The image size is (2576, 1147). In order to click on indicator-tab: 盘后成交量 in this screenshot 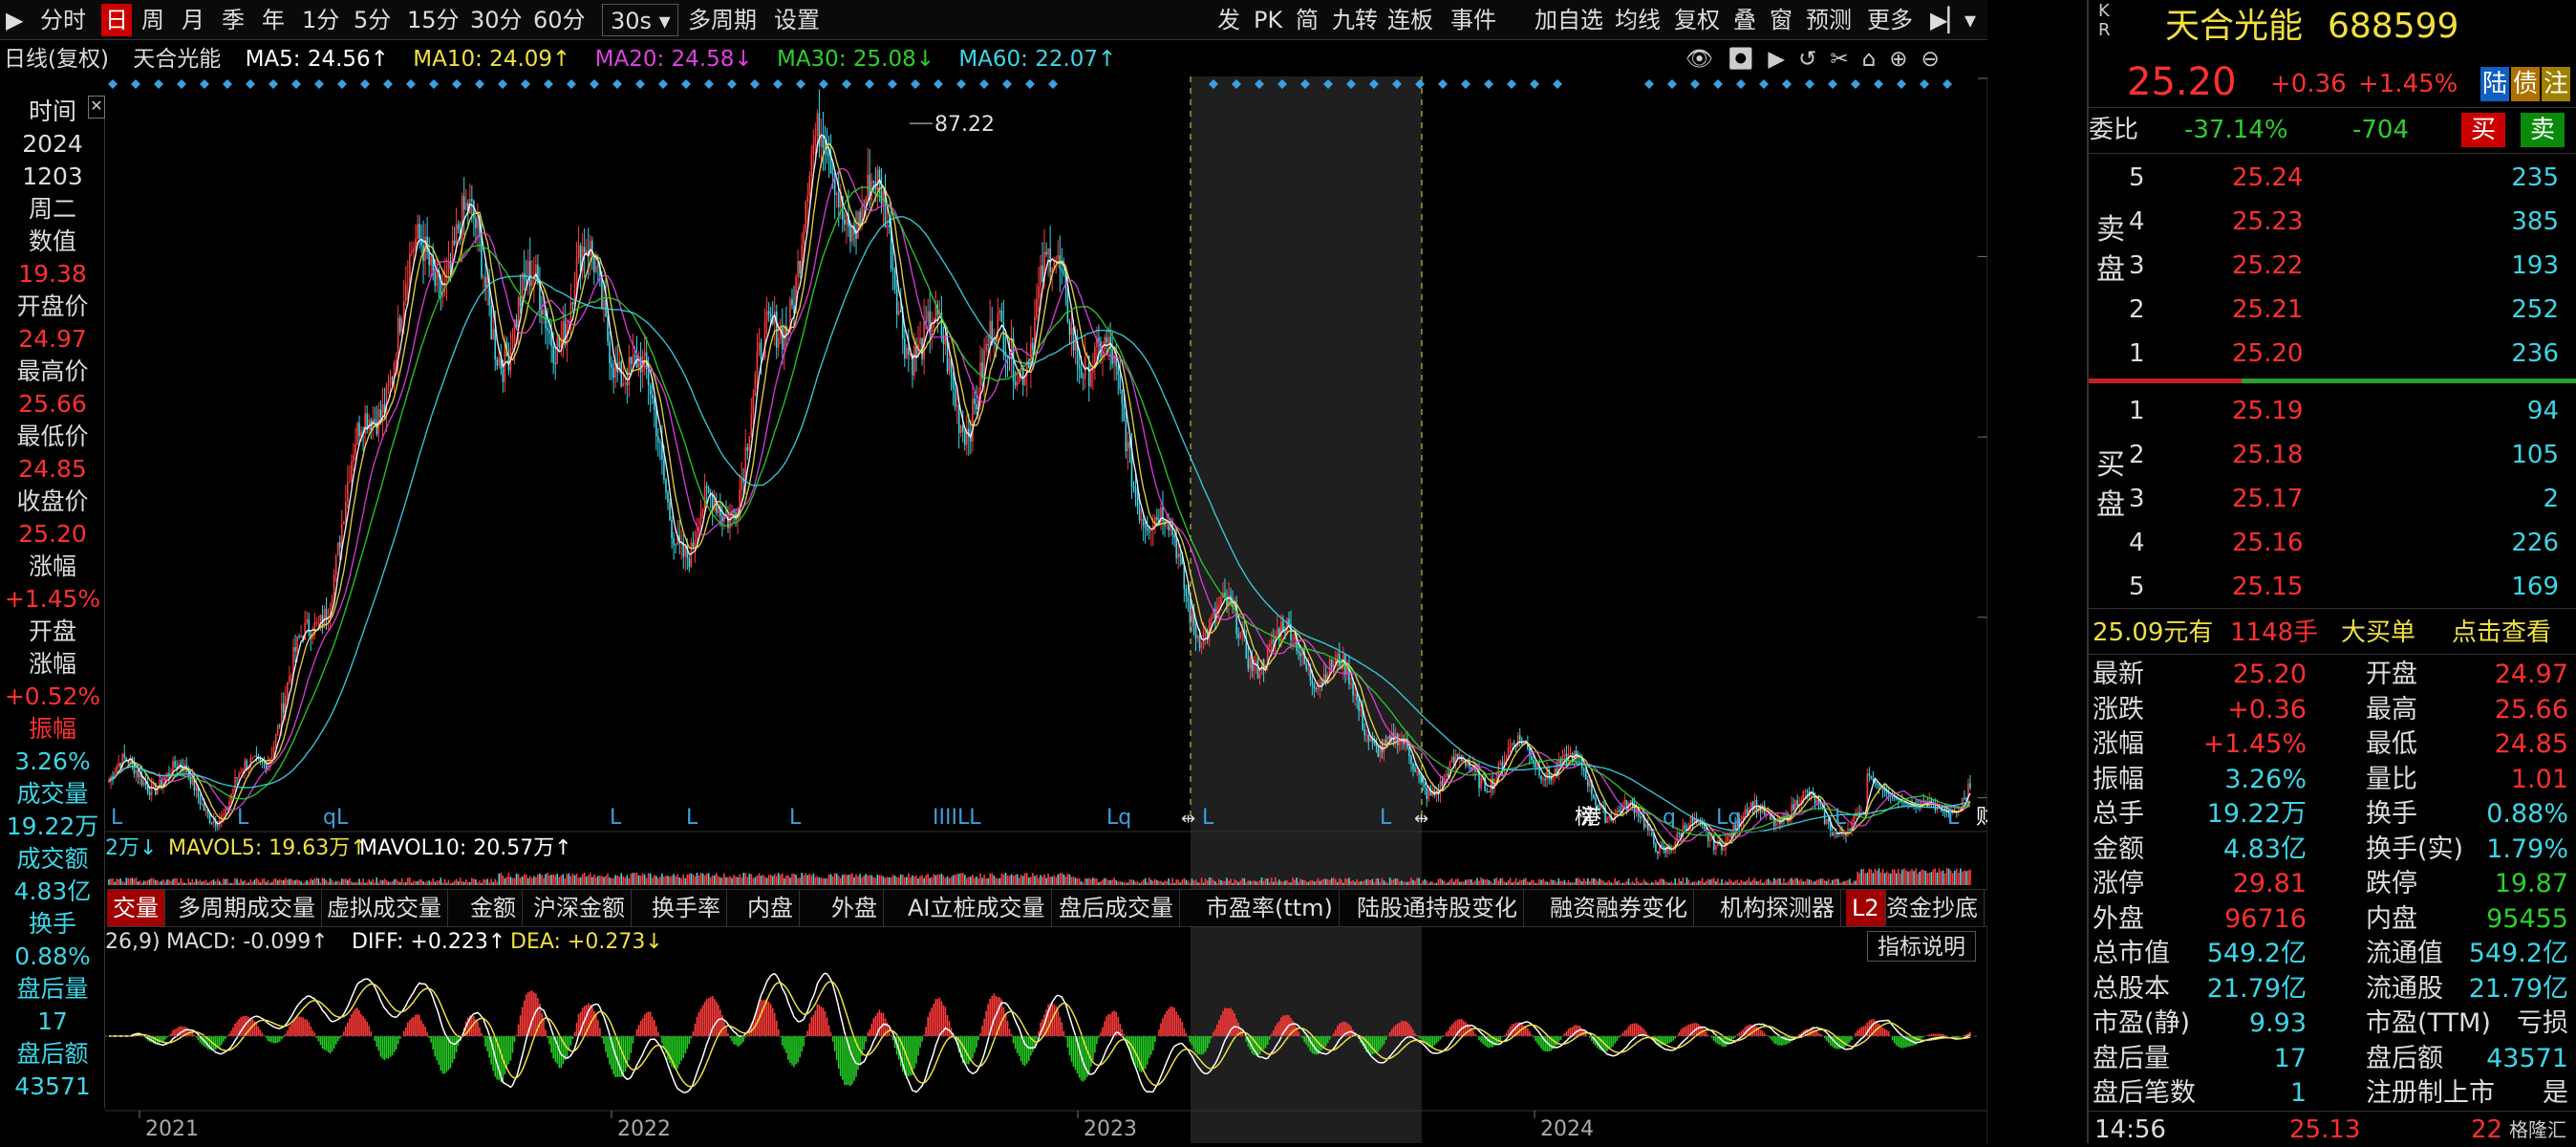, I will do `click(1116, 908)`.